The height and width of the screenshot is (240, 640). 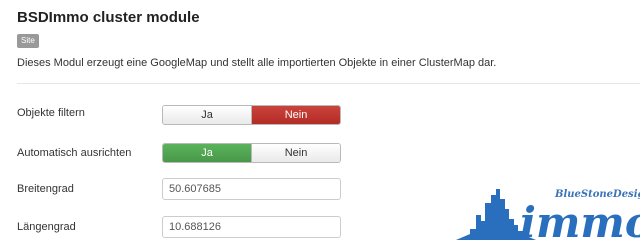 I want to click on align-toggle: Ja Nein, so click(x=251, y=153).